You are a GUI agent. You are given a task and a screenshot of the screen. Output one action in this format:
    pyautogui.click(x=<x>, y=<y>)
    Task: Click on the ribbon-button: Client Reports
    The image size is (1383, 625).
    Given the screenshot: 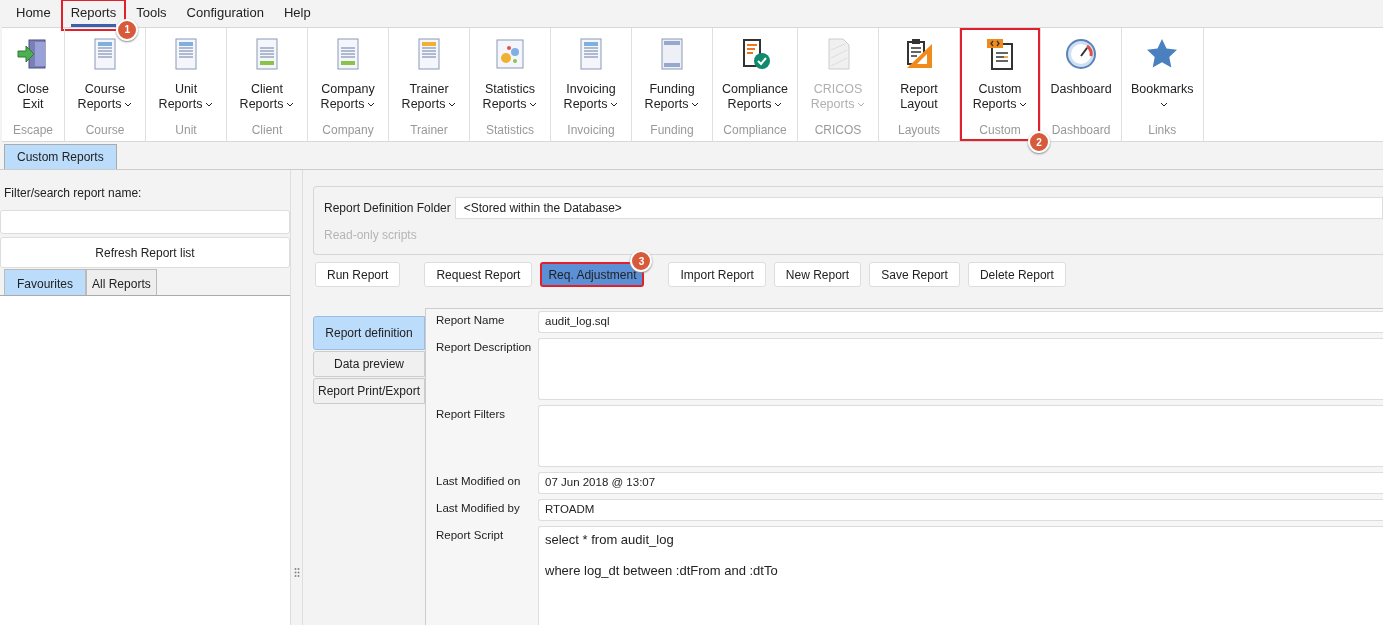 What is the action you would take?
    pyautogui.click(x=267, y=79)
    